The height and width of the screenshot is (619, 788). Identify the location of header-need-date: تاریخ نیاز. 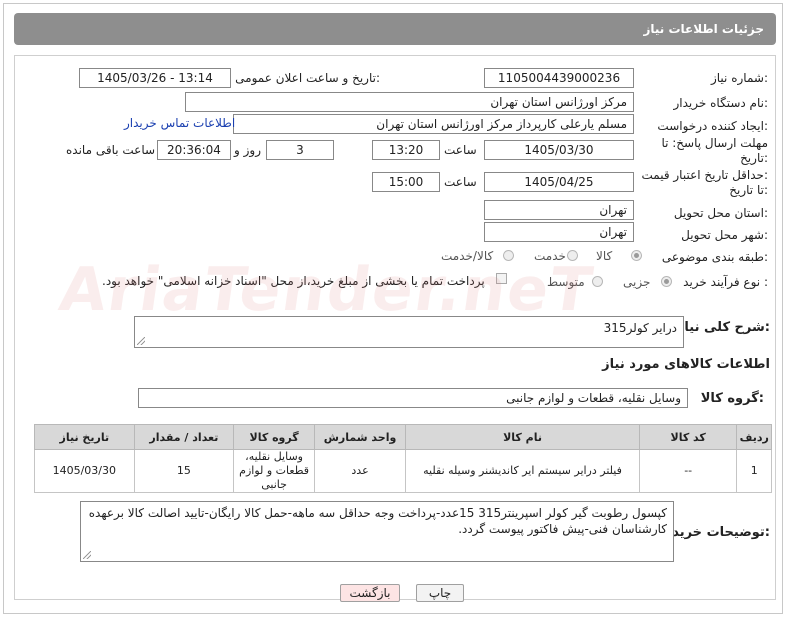
(84, 437).